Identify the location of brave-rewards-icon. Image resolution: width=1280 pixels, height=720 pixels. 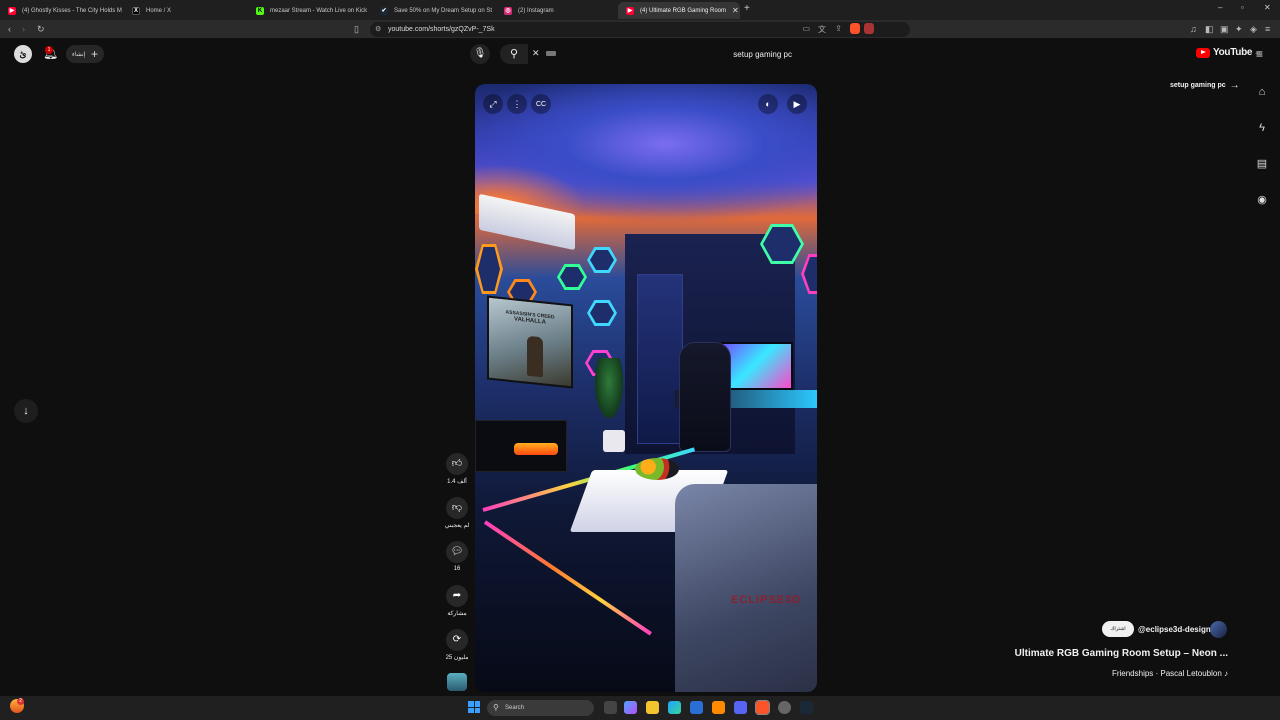
(869, 28).